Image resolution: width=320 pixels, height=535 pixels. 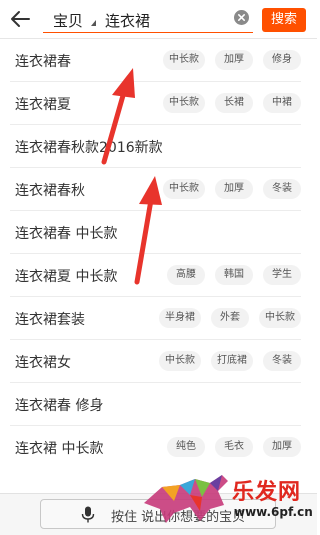 I want to click on suggestion-tag: 长裙, so click(x=234, y=103).